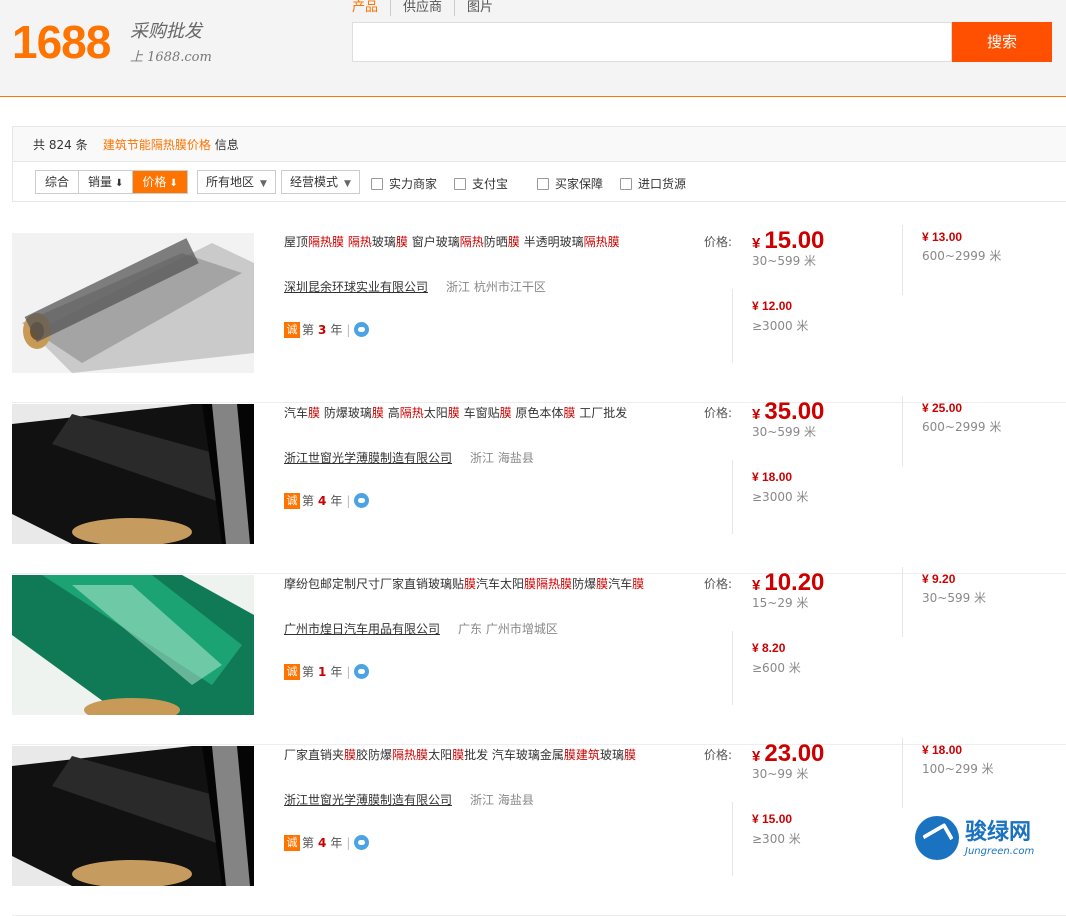 The width and height of the screenshot is (1066, 916). I want to click on sort-sales-button: 销量 ⬇, so click(105, 182).